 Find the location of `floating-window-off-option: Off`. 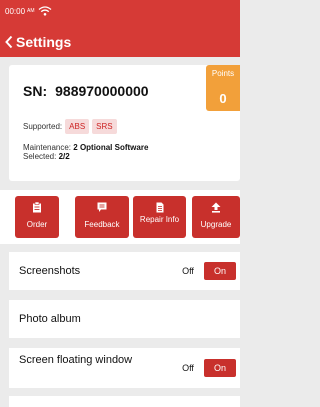

floating-window-off-option: Off is located at coordinates (188, 368).